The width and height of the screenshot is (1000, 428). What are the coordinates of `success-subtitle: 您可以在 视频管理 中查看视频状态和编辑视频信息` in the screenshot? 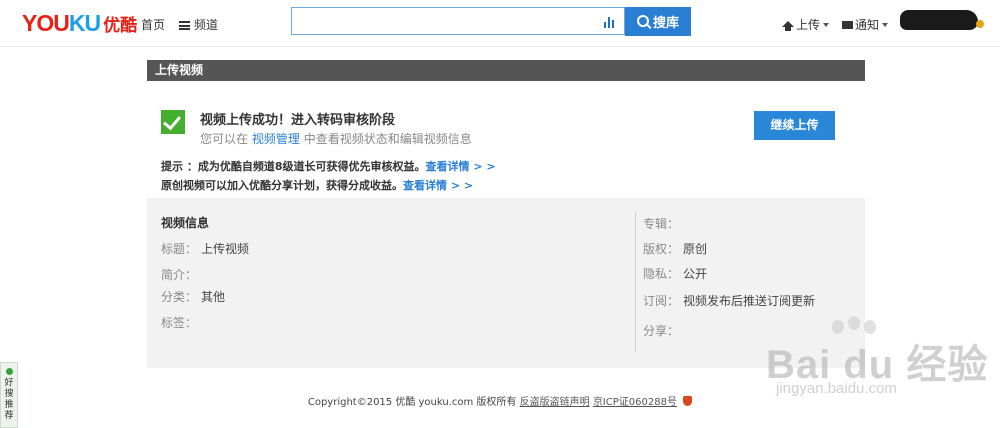 It's located at (336, 138).